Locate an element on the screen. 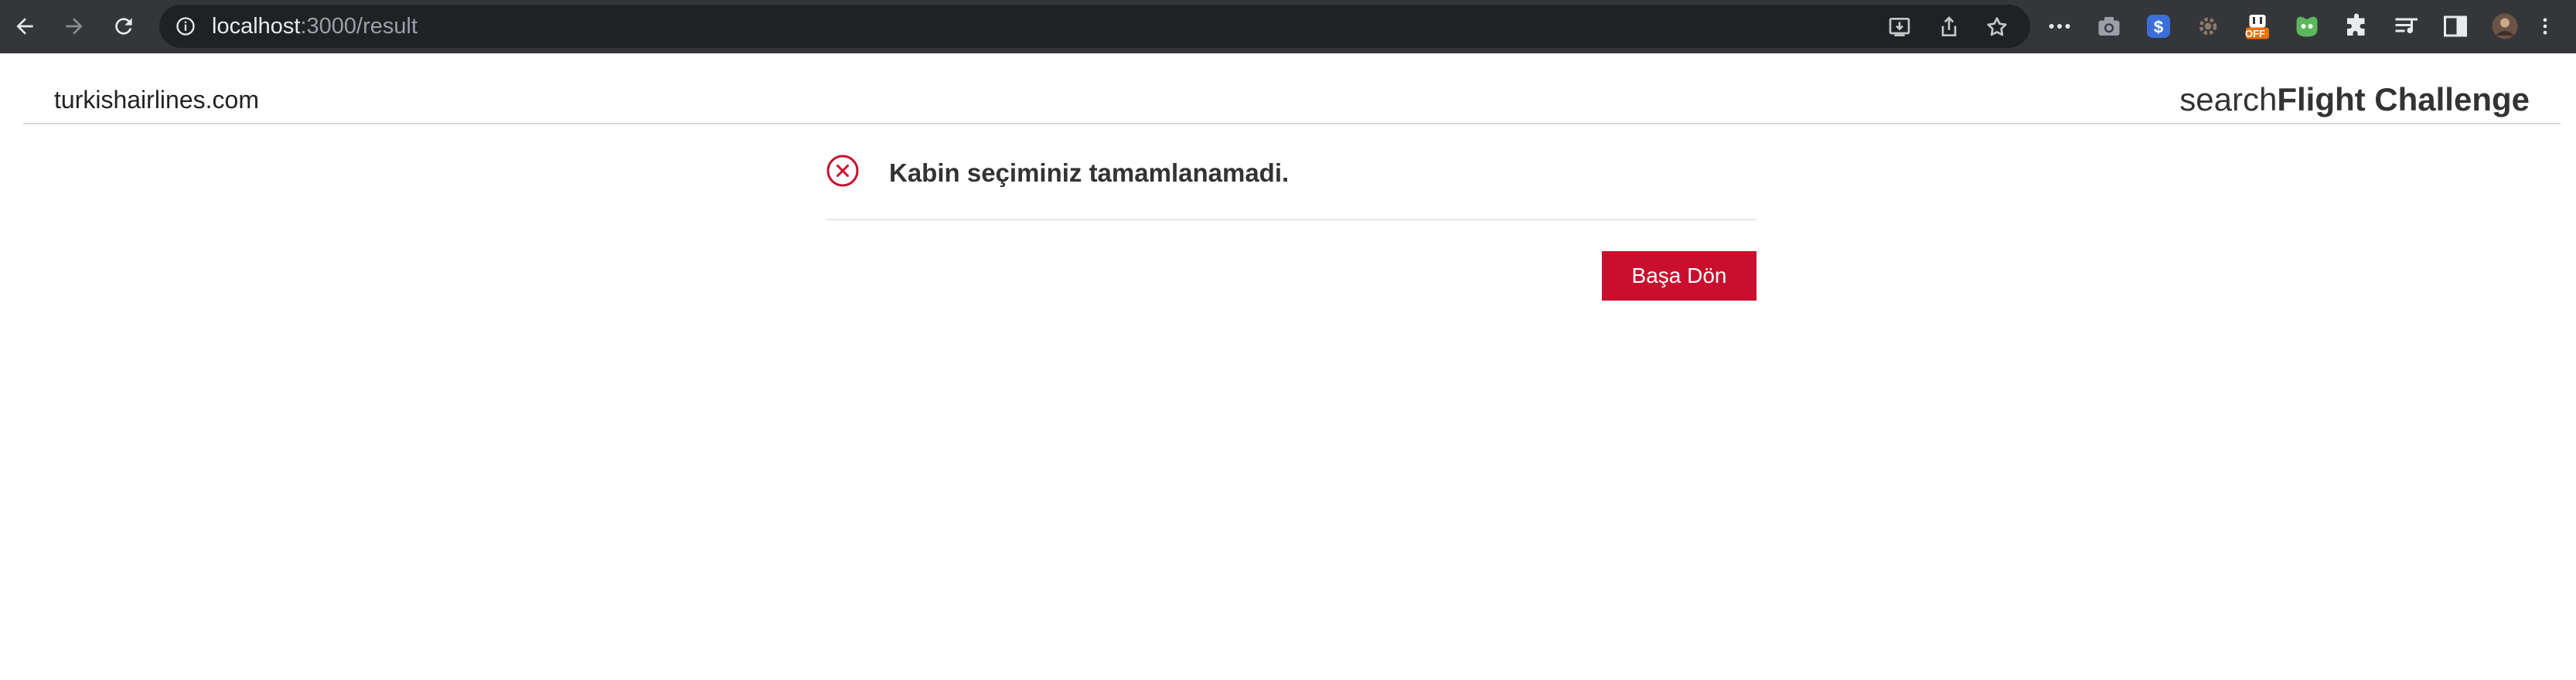  kebab-menu-icon is located at coordinates (2545, 26).